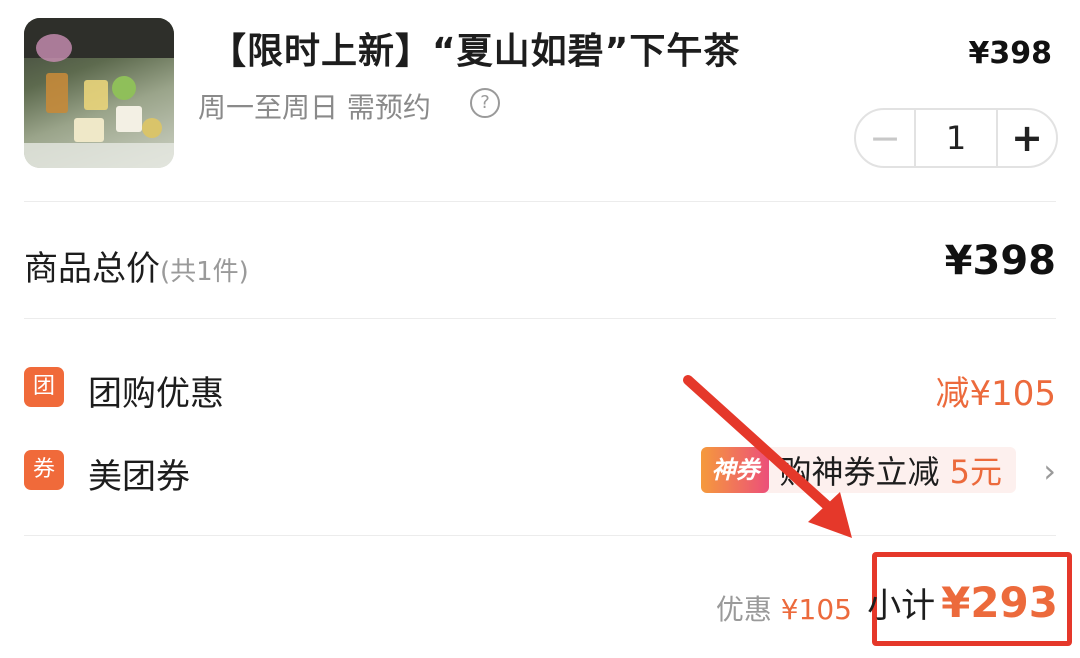 This screenshot has width=1080, height=658. What do you see at coordinates (139, 473) in the screenshot?
I see `coupon-label: 美团券` at bounding box center [139, 473].